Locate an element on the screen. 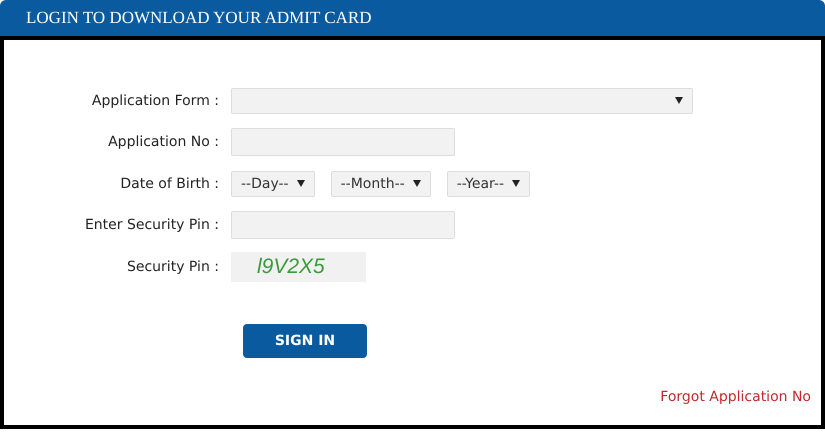  captcha-image: l9V2X5 is located at coordinates (298, 267).